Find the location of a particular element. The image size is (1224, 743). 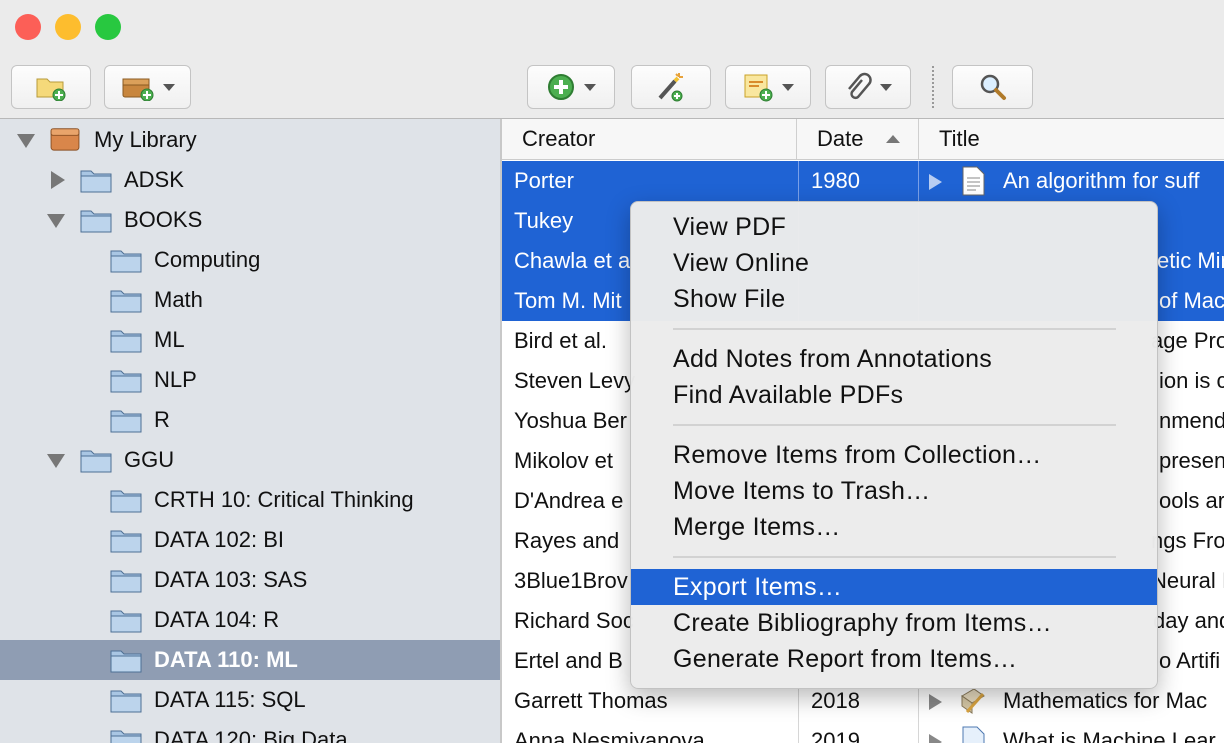

sidebar-item-computing: Computing is located at coordinates (250, 260).